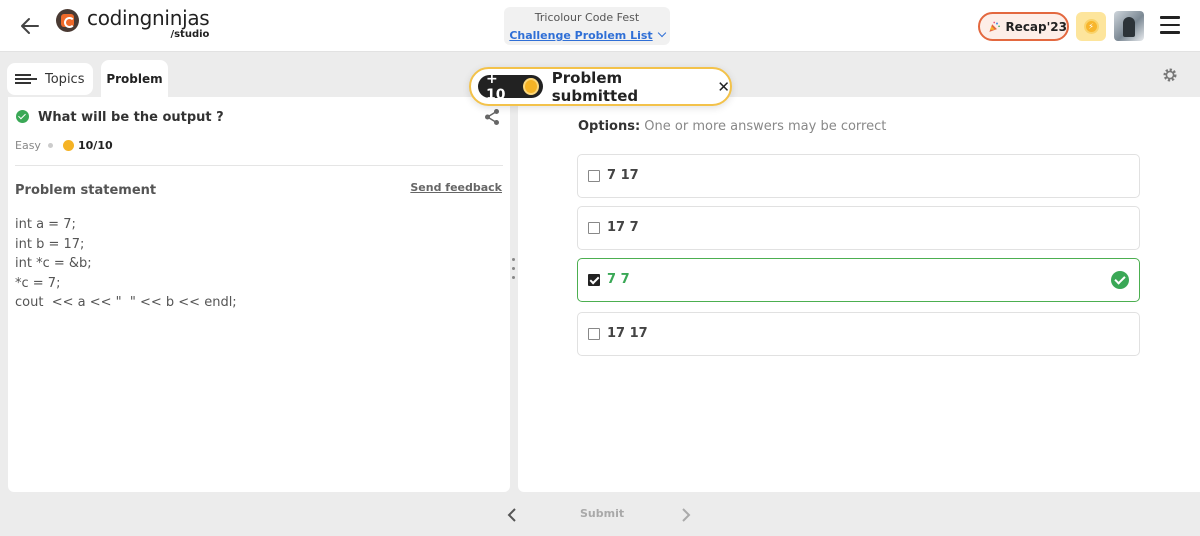 Image resolution: width=1200 pixels, height=536 pixels. Describe the element at coordinates (618, 279) in the screenshot. I see `option-label: 7 7` at that location.